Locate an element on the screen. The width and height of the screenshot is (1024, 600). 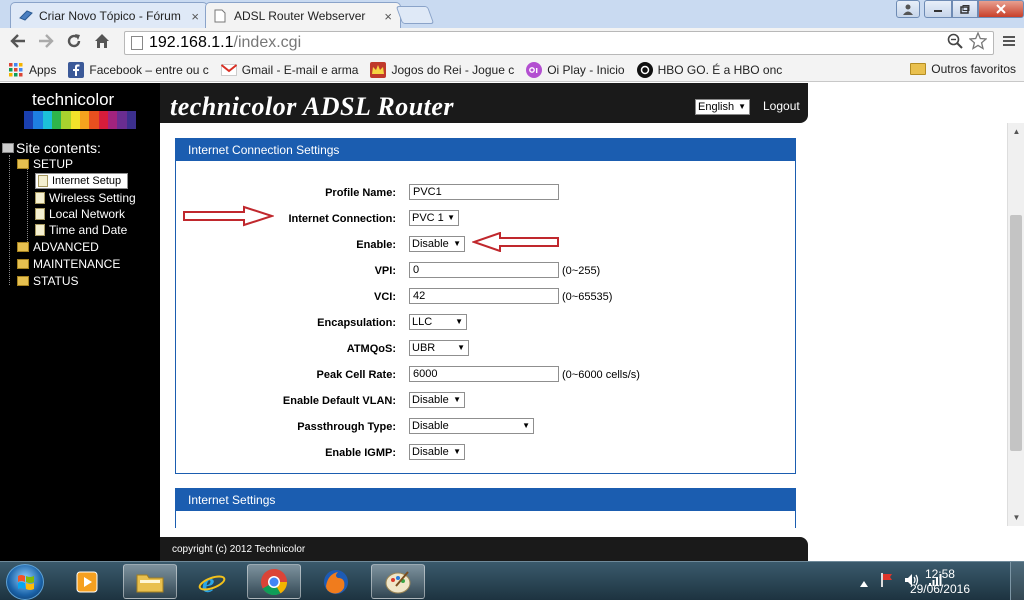
tree-item-advanced: ADVANCED is located at coordinates (58, 247).